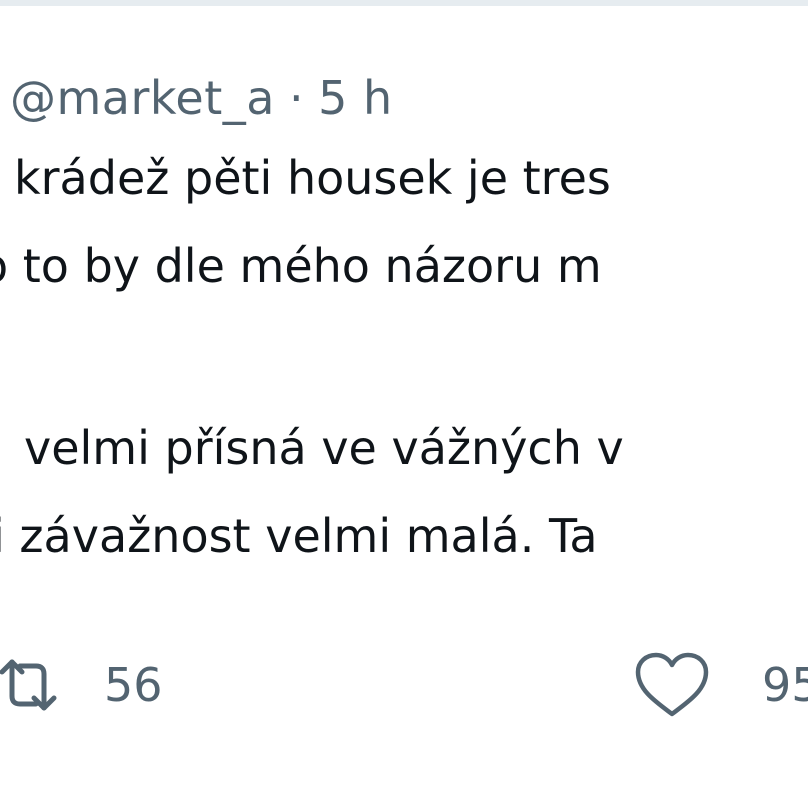 The height and width of the screenshot is (808, 808). I want to click on retweet-button: 56, so click(81, 685).